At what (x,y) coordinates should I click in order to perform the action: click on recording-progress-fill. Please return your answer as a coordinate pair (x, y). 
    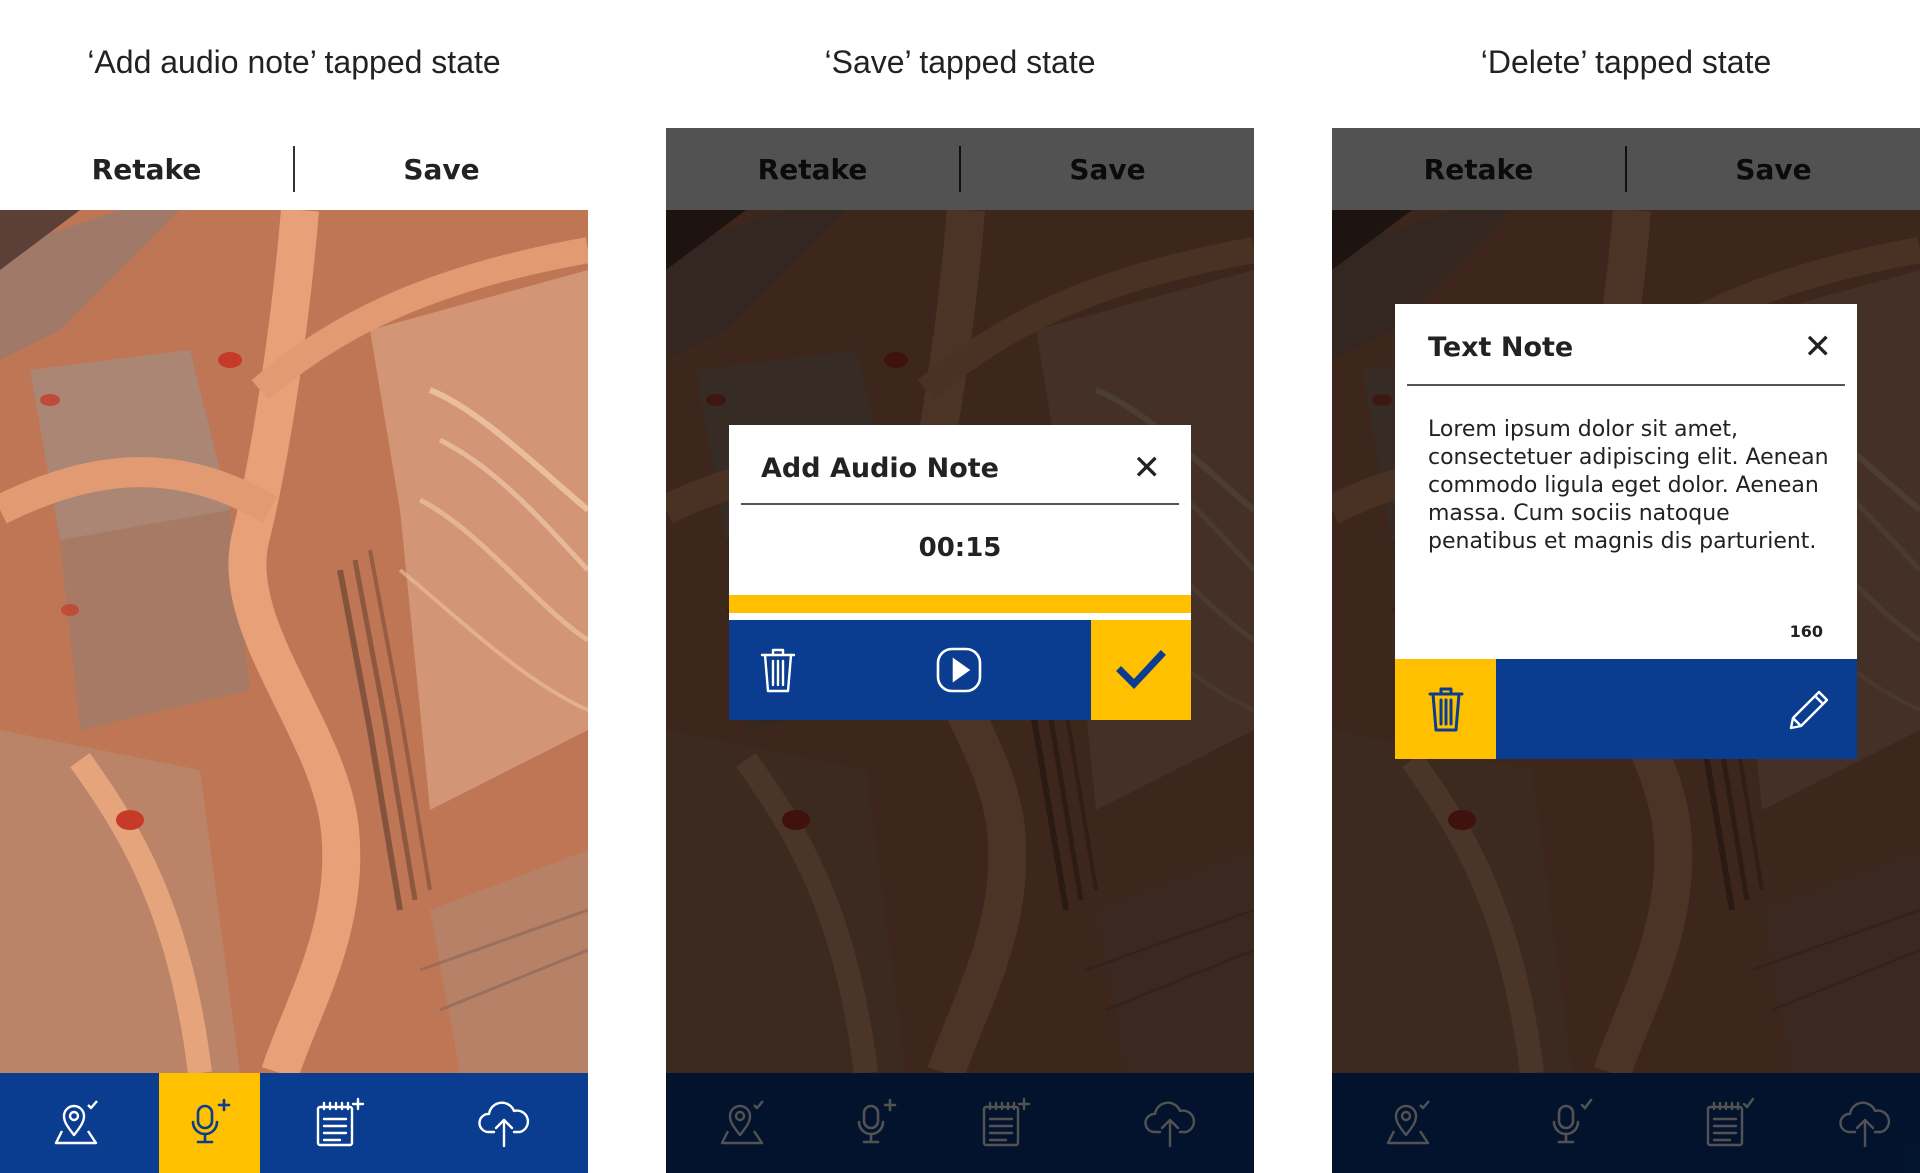
    Looking at the image, I should click on (960, 604).